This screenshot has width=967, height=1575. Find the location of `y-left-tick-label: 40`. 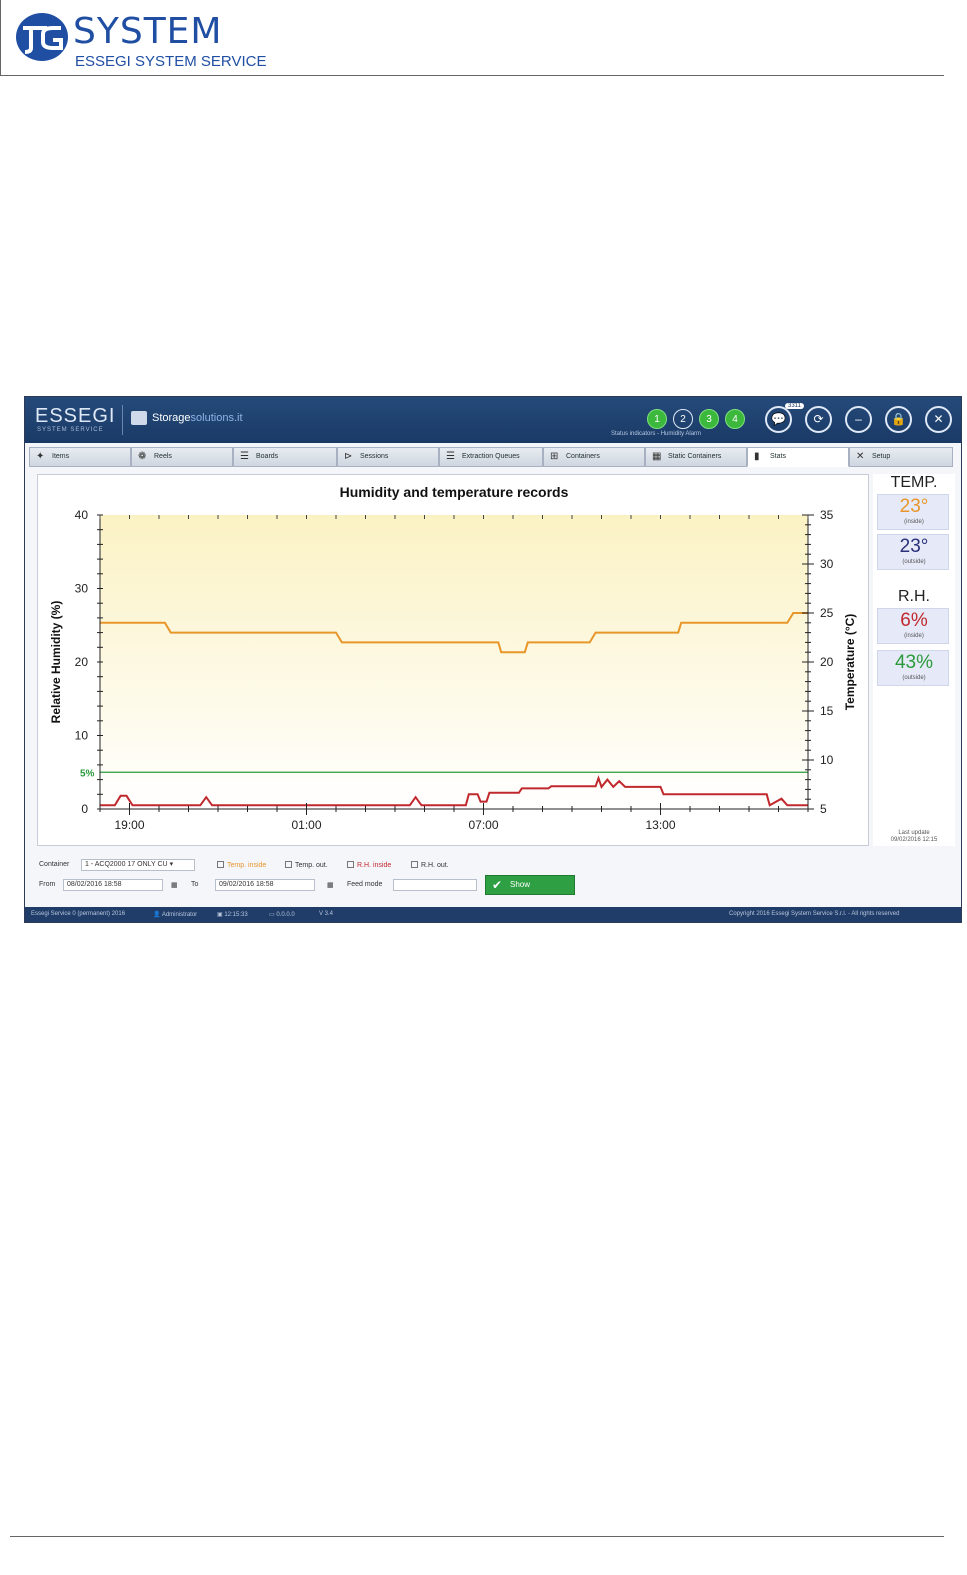

y-left-tick-label: 40 is located at coordinates (82, 515).